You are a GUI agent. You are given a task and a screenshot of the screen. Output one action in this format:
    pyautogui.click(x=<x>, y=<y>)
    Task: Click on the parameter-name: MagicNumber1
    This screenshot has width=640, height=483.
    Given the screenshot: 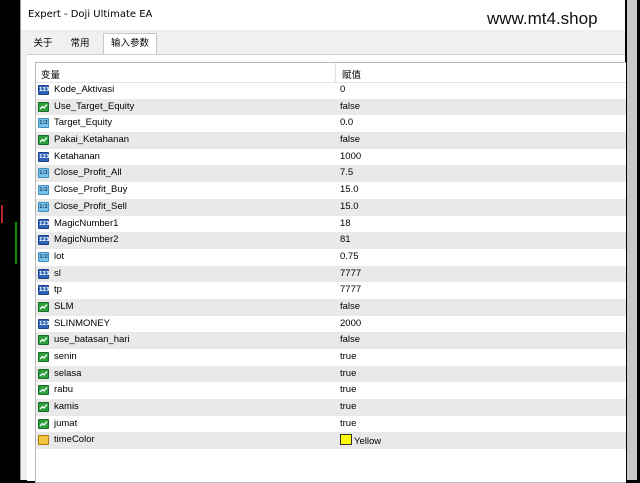 What is the action you would take?
    pyautogui.click(x=86, y=223)
    